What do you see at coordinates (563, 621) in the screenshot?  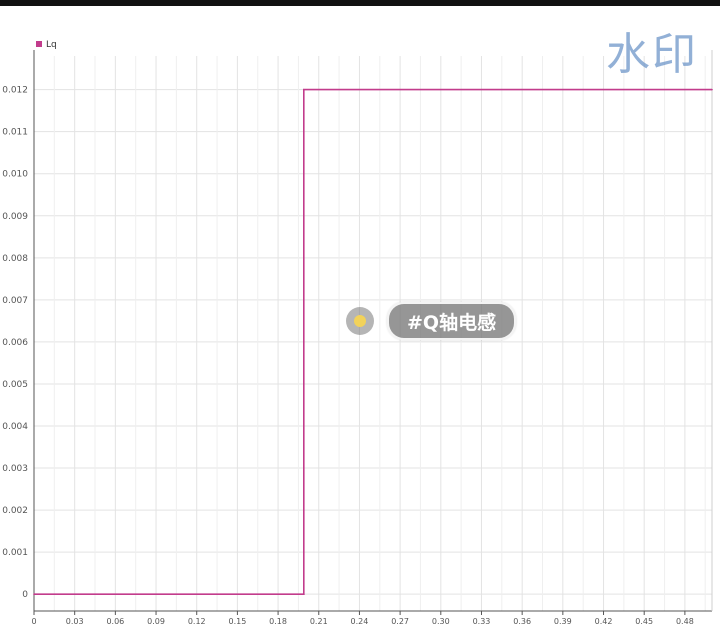 I see `x-tick-label: 0.39` at bounding box center [563, 621].